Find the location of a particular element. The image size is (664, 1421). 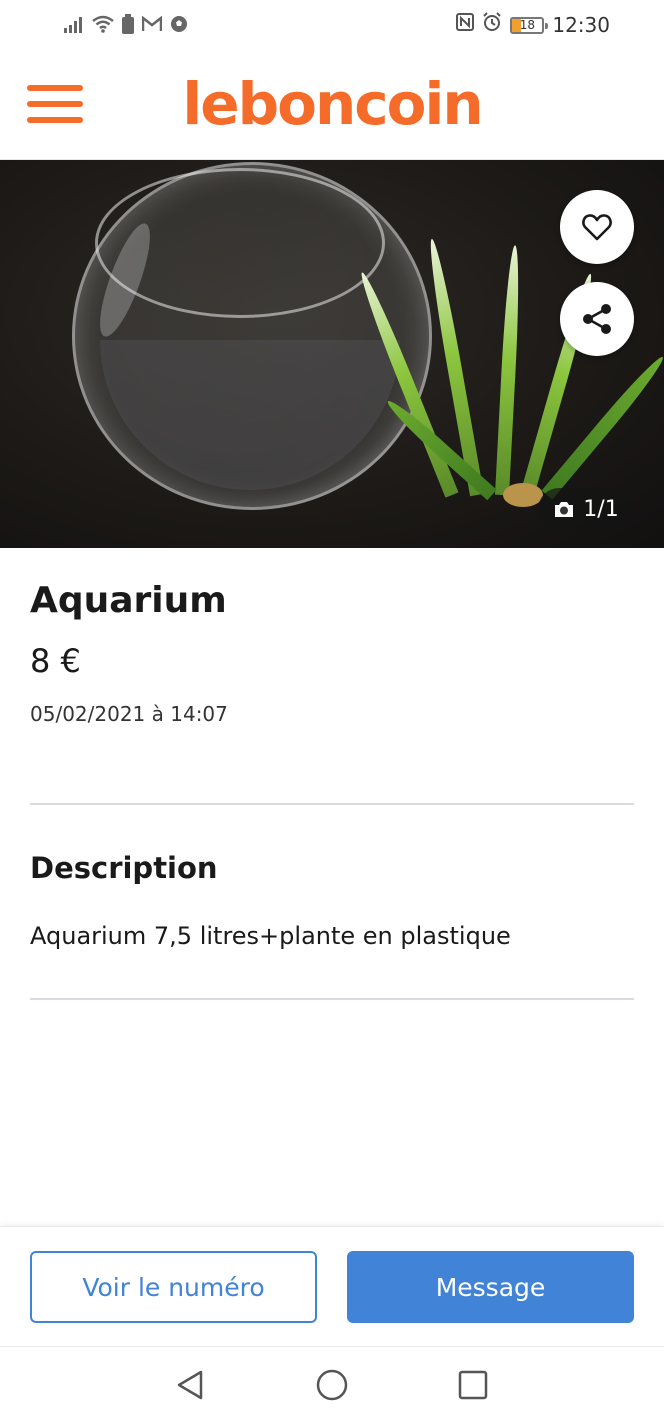

share-button is located at coordinates (597, 319).